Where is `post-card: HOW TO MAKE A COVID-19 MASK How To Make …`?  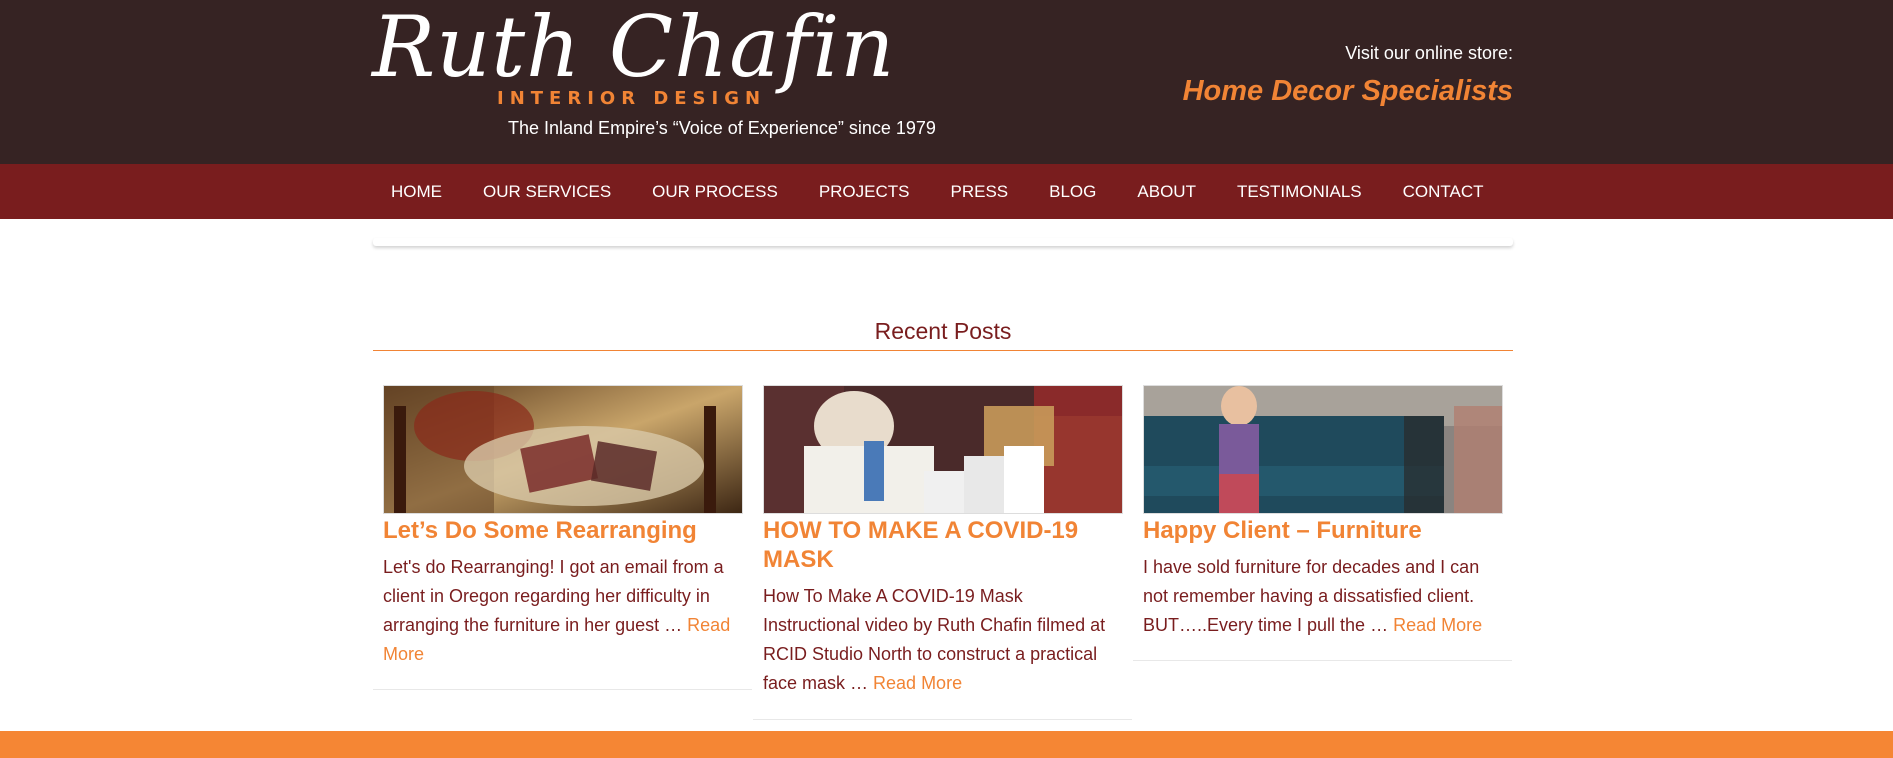 post-card: HOW TO MAKE A COVID-19 MASK How To Make … is located at coordinates (943, 541).